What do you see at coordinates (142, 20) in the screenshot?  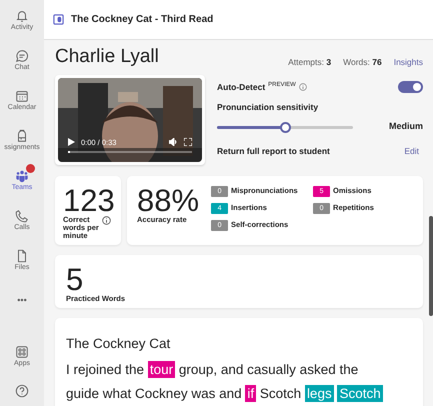 I see `page-title: The Cockney Cat - Third Read` at bounding box center [142, 20].